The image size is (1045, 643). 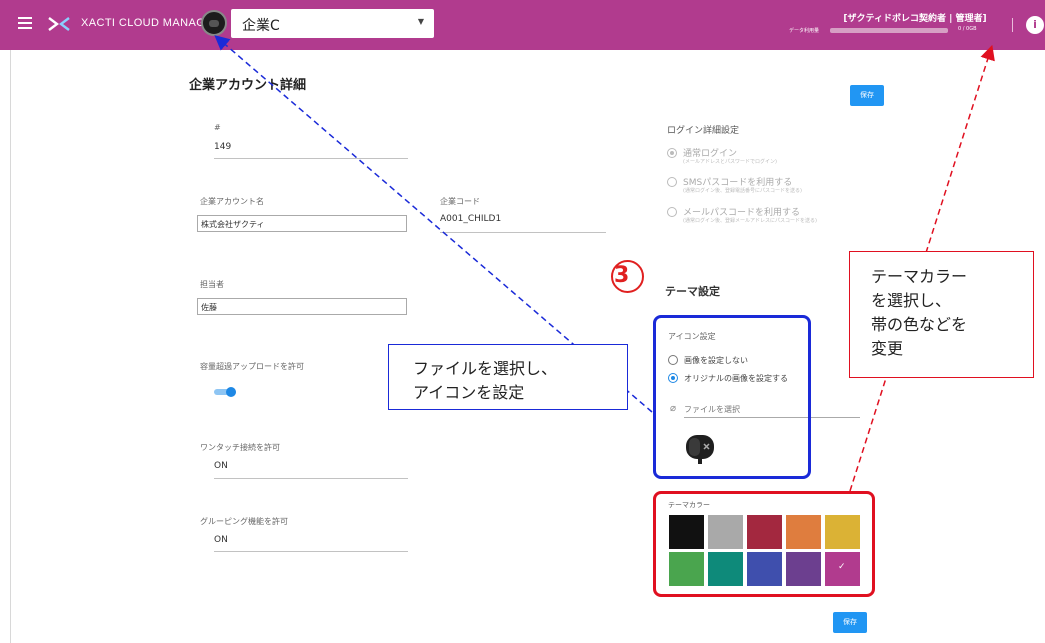 I want to click on company-code-label: 企業コード, so click(x=460, y=201).